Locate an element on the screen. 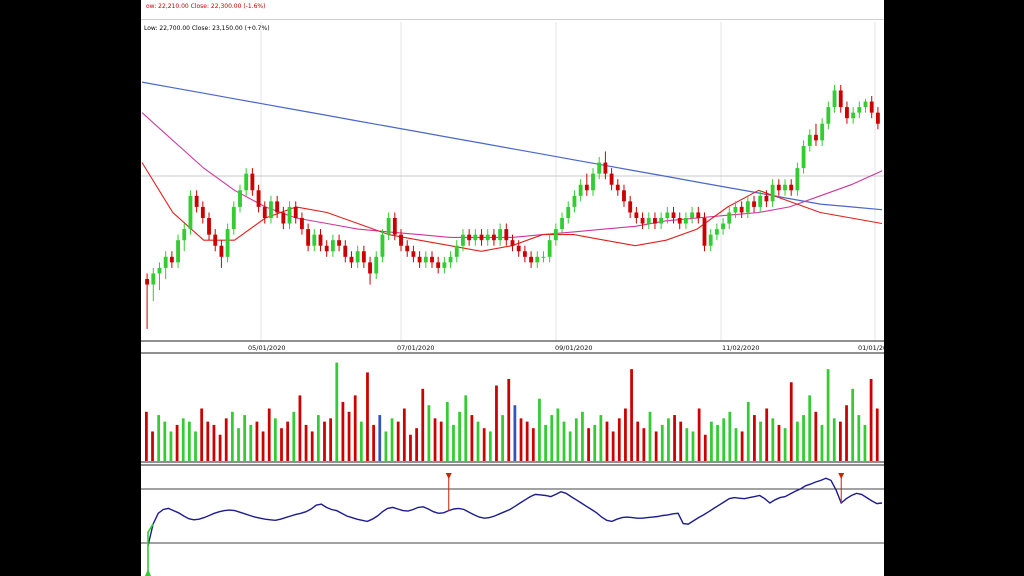  x-tick-label: 01/01/202 is located at coordinates (871, 348).